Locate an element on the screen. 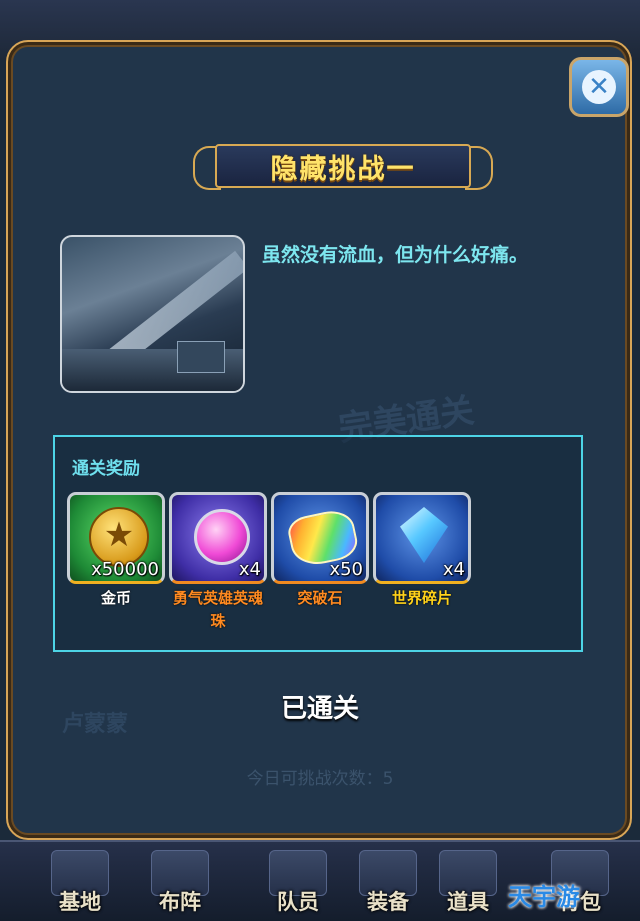 The width and height of the screenshot is (640, 921). item-name: 世界碎片 is located at coordinates (421, 598).